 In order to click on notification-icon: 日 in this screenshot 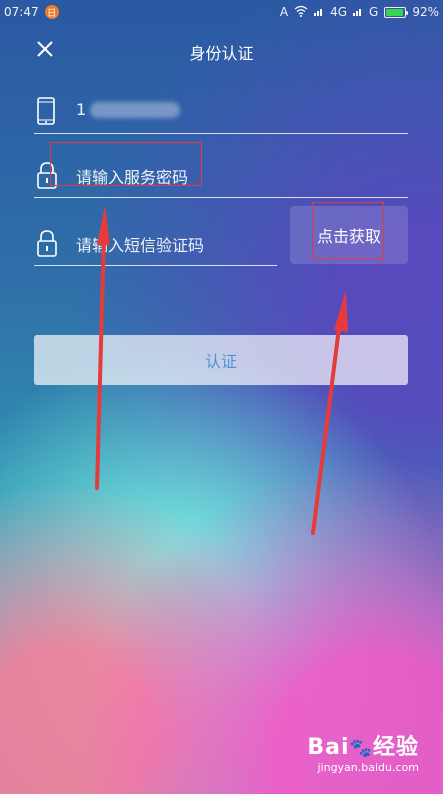, I will do `click(51, 12)`.